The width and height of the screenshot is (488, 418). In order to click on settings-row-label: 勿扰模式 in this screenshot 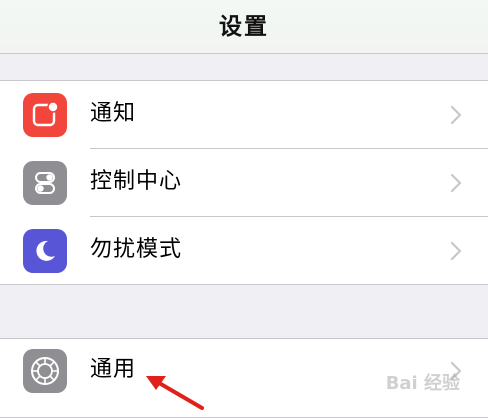, I will do `click(136, 249)`.